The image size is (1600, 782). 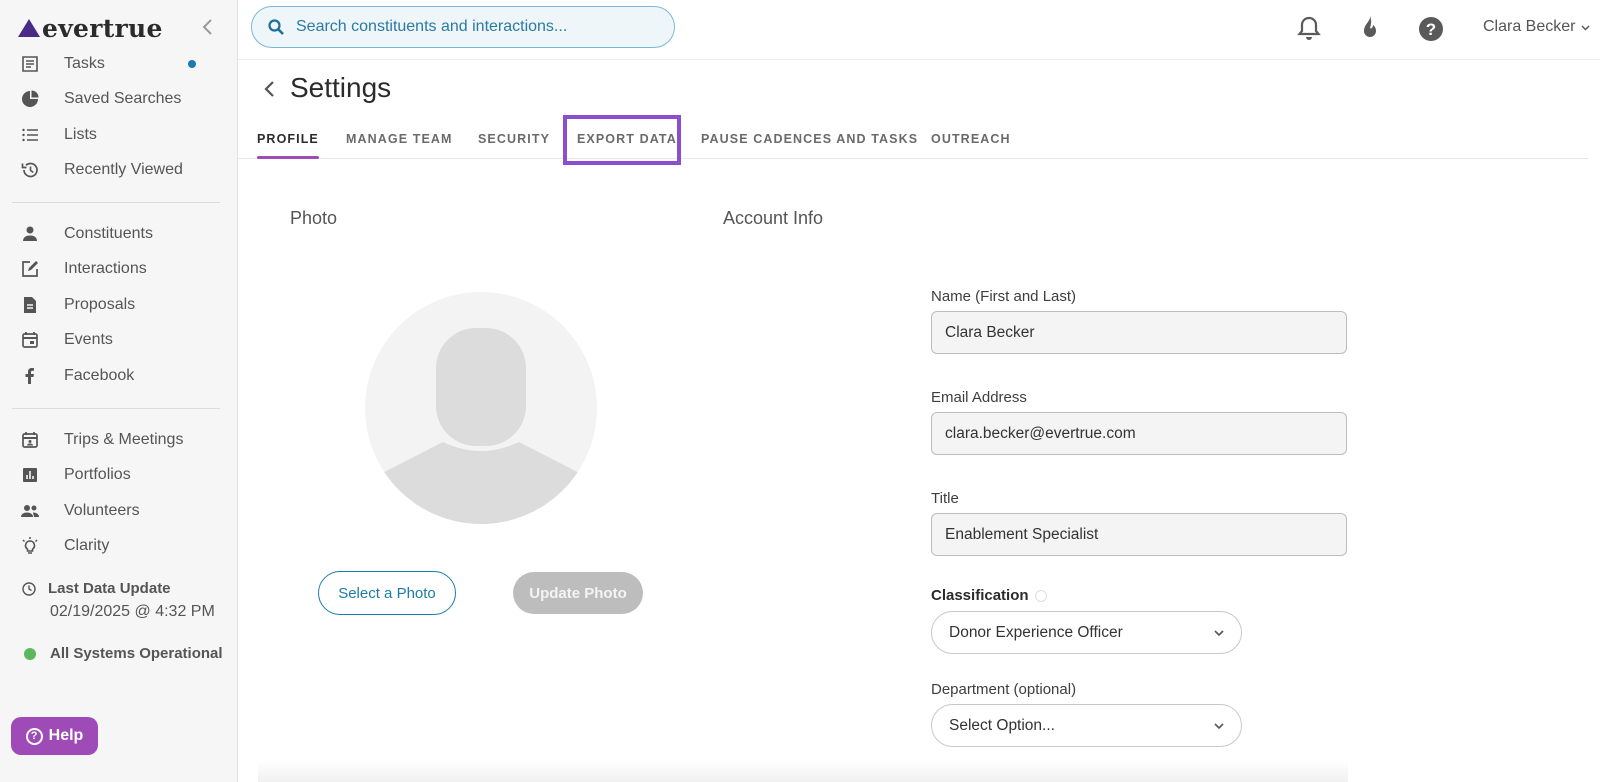 I want to click on sidebar-item-recently-viewed: Recently Viewed, so click(x=119, y=171).